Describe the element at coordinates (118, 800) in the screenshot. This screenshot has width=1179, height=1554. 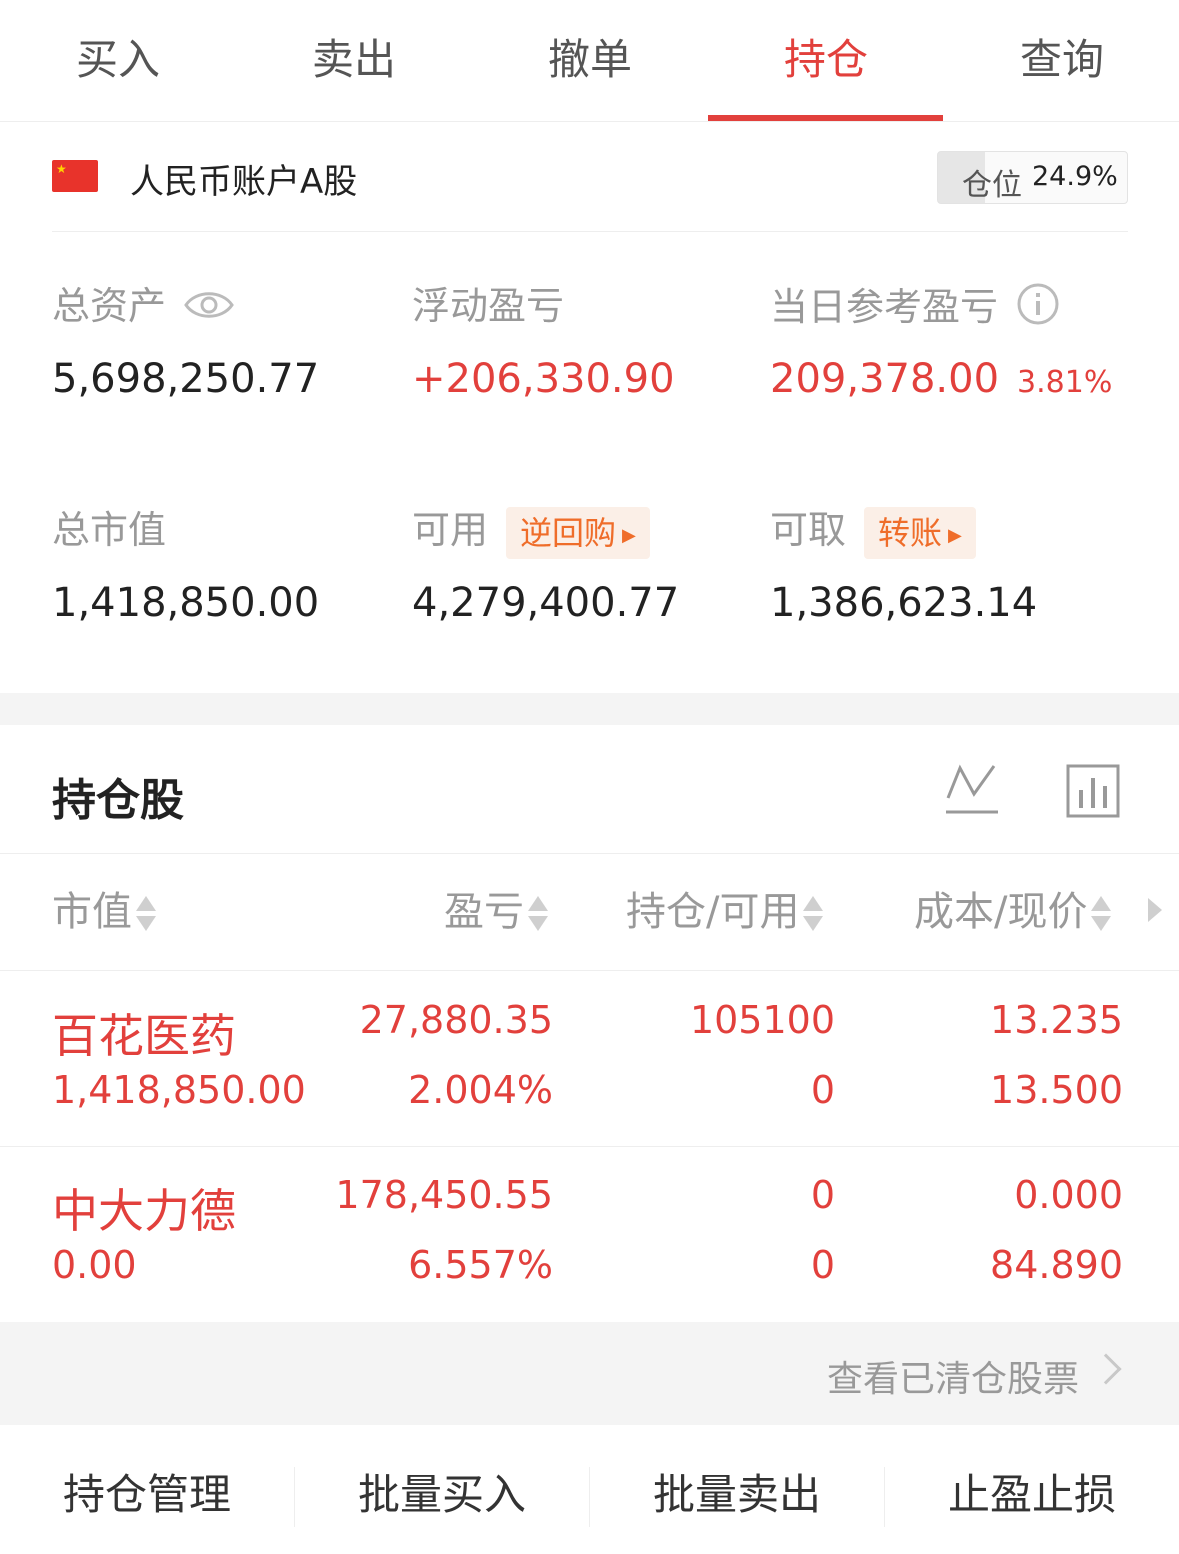
I see `holdings-title: 持仓股` at that location.